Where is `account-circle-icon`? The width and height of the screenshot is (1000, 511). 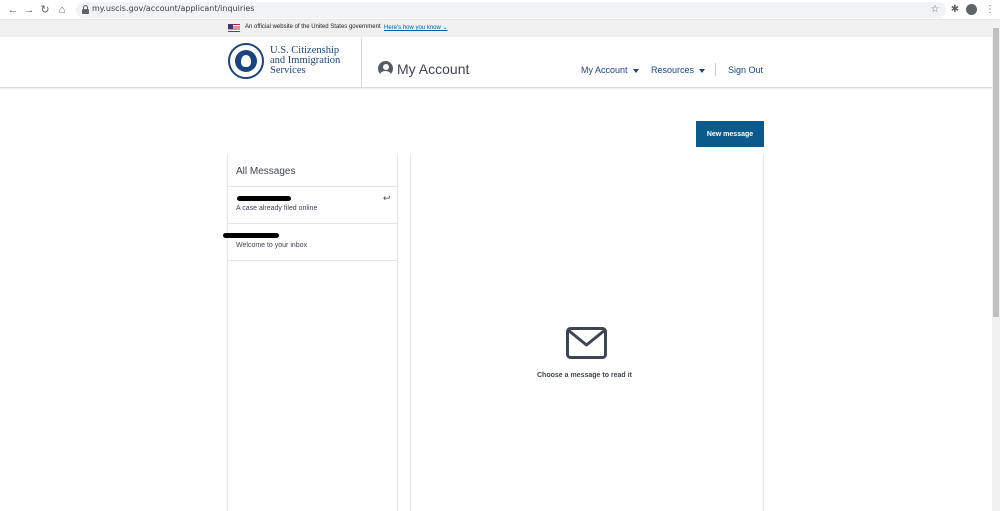 account-circle-icon is located at coordinates (385, 68).